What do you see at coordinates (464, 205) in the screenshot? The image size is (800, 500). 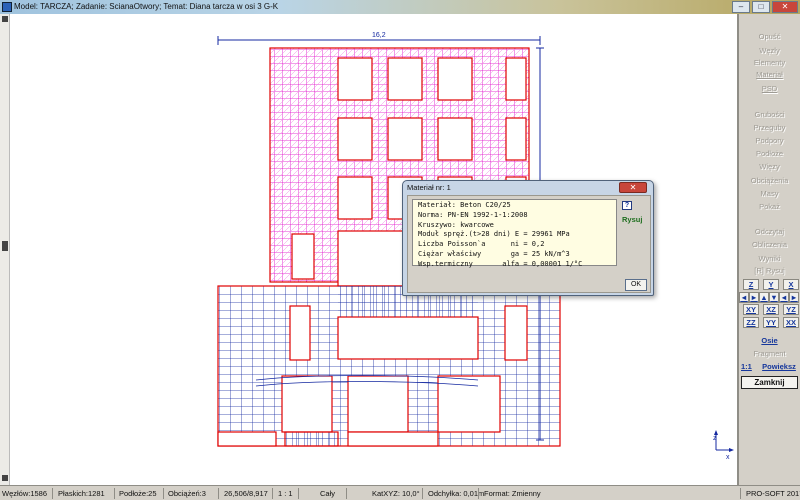 I see `material-line: Materiał: Beton C20/25` at bounding box center [464, 205].